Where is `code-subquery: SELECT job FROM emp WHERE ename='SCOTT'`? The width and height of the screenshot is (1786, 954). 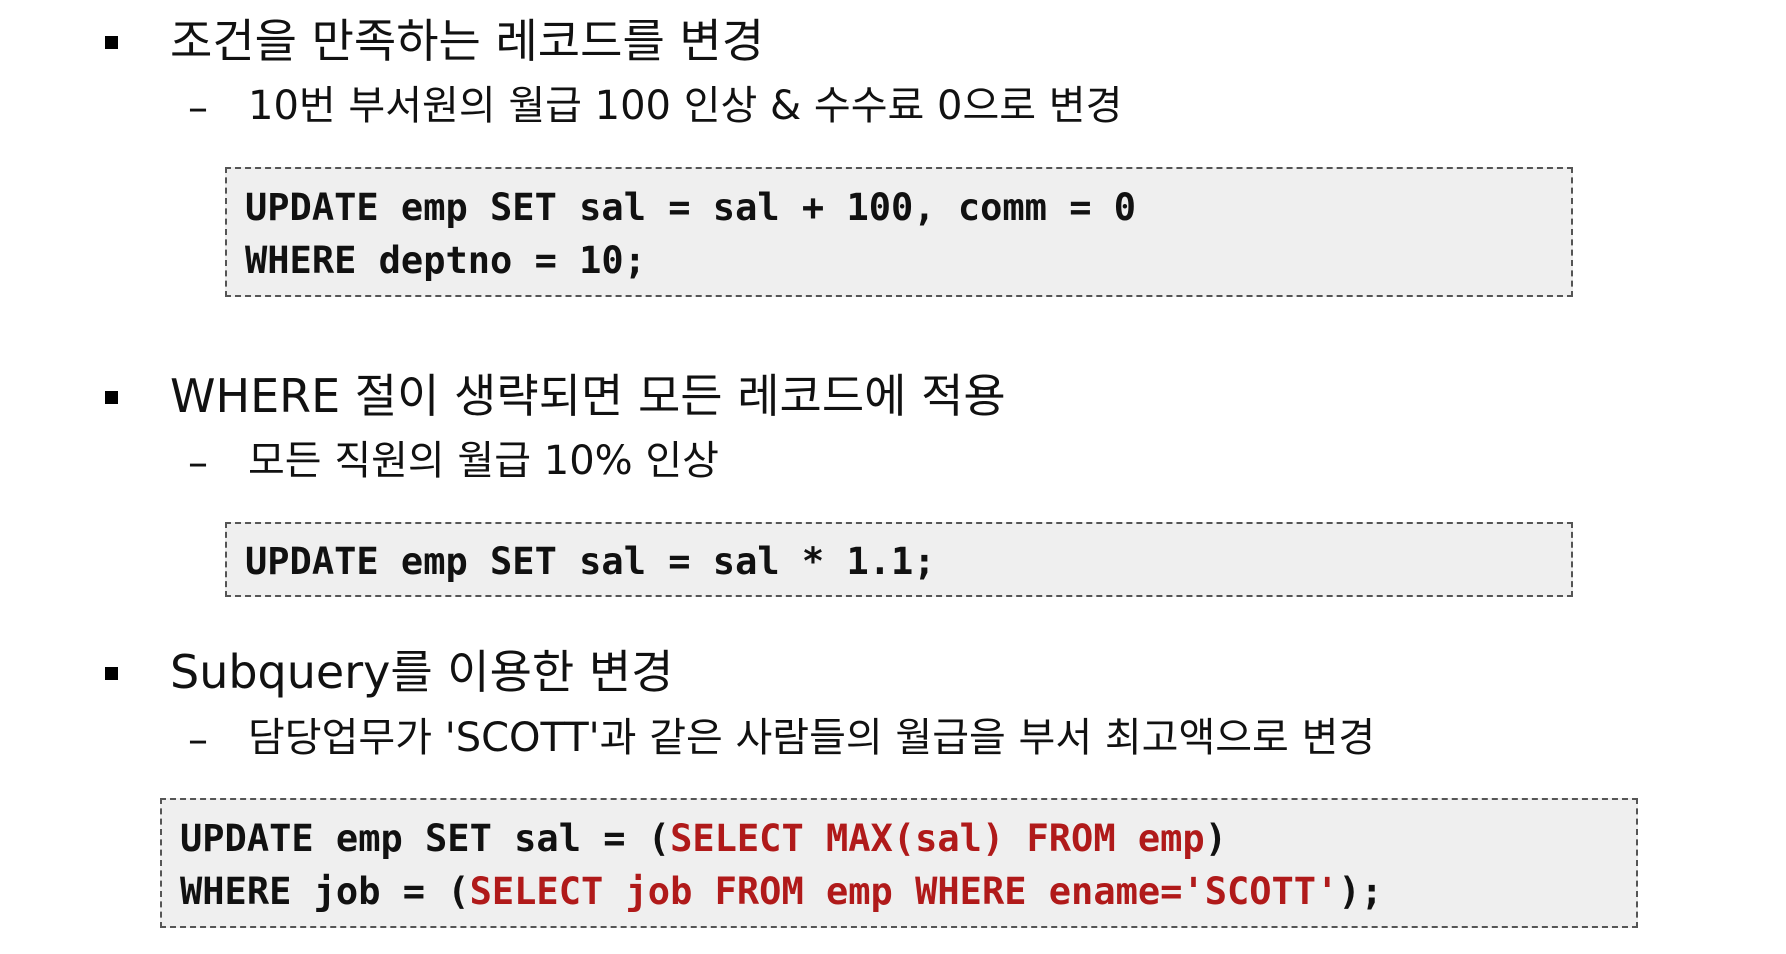
code-subquery: SELECT job FROM emp WHERE ename='SCOTT' is located at coordinates (904, 891).